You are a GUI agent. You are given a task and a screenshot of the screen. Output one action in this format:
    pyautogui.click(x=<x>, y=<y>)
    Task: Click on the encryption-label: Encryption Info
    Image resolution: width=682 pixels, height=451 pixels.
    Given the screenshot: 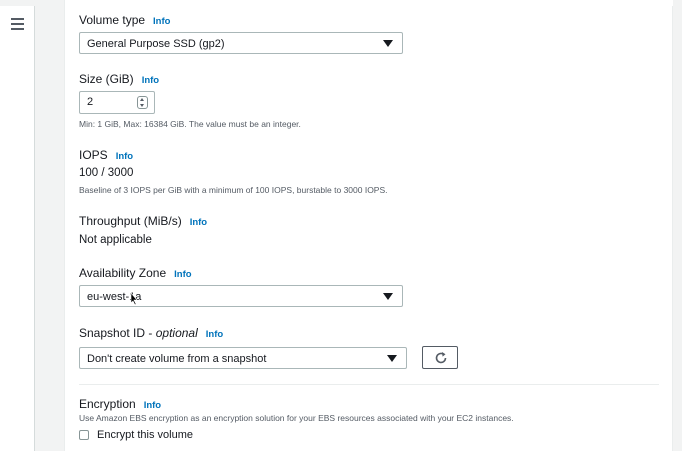 What is the action you would take?
    pyautogui.click(x=120, y=404)
    